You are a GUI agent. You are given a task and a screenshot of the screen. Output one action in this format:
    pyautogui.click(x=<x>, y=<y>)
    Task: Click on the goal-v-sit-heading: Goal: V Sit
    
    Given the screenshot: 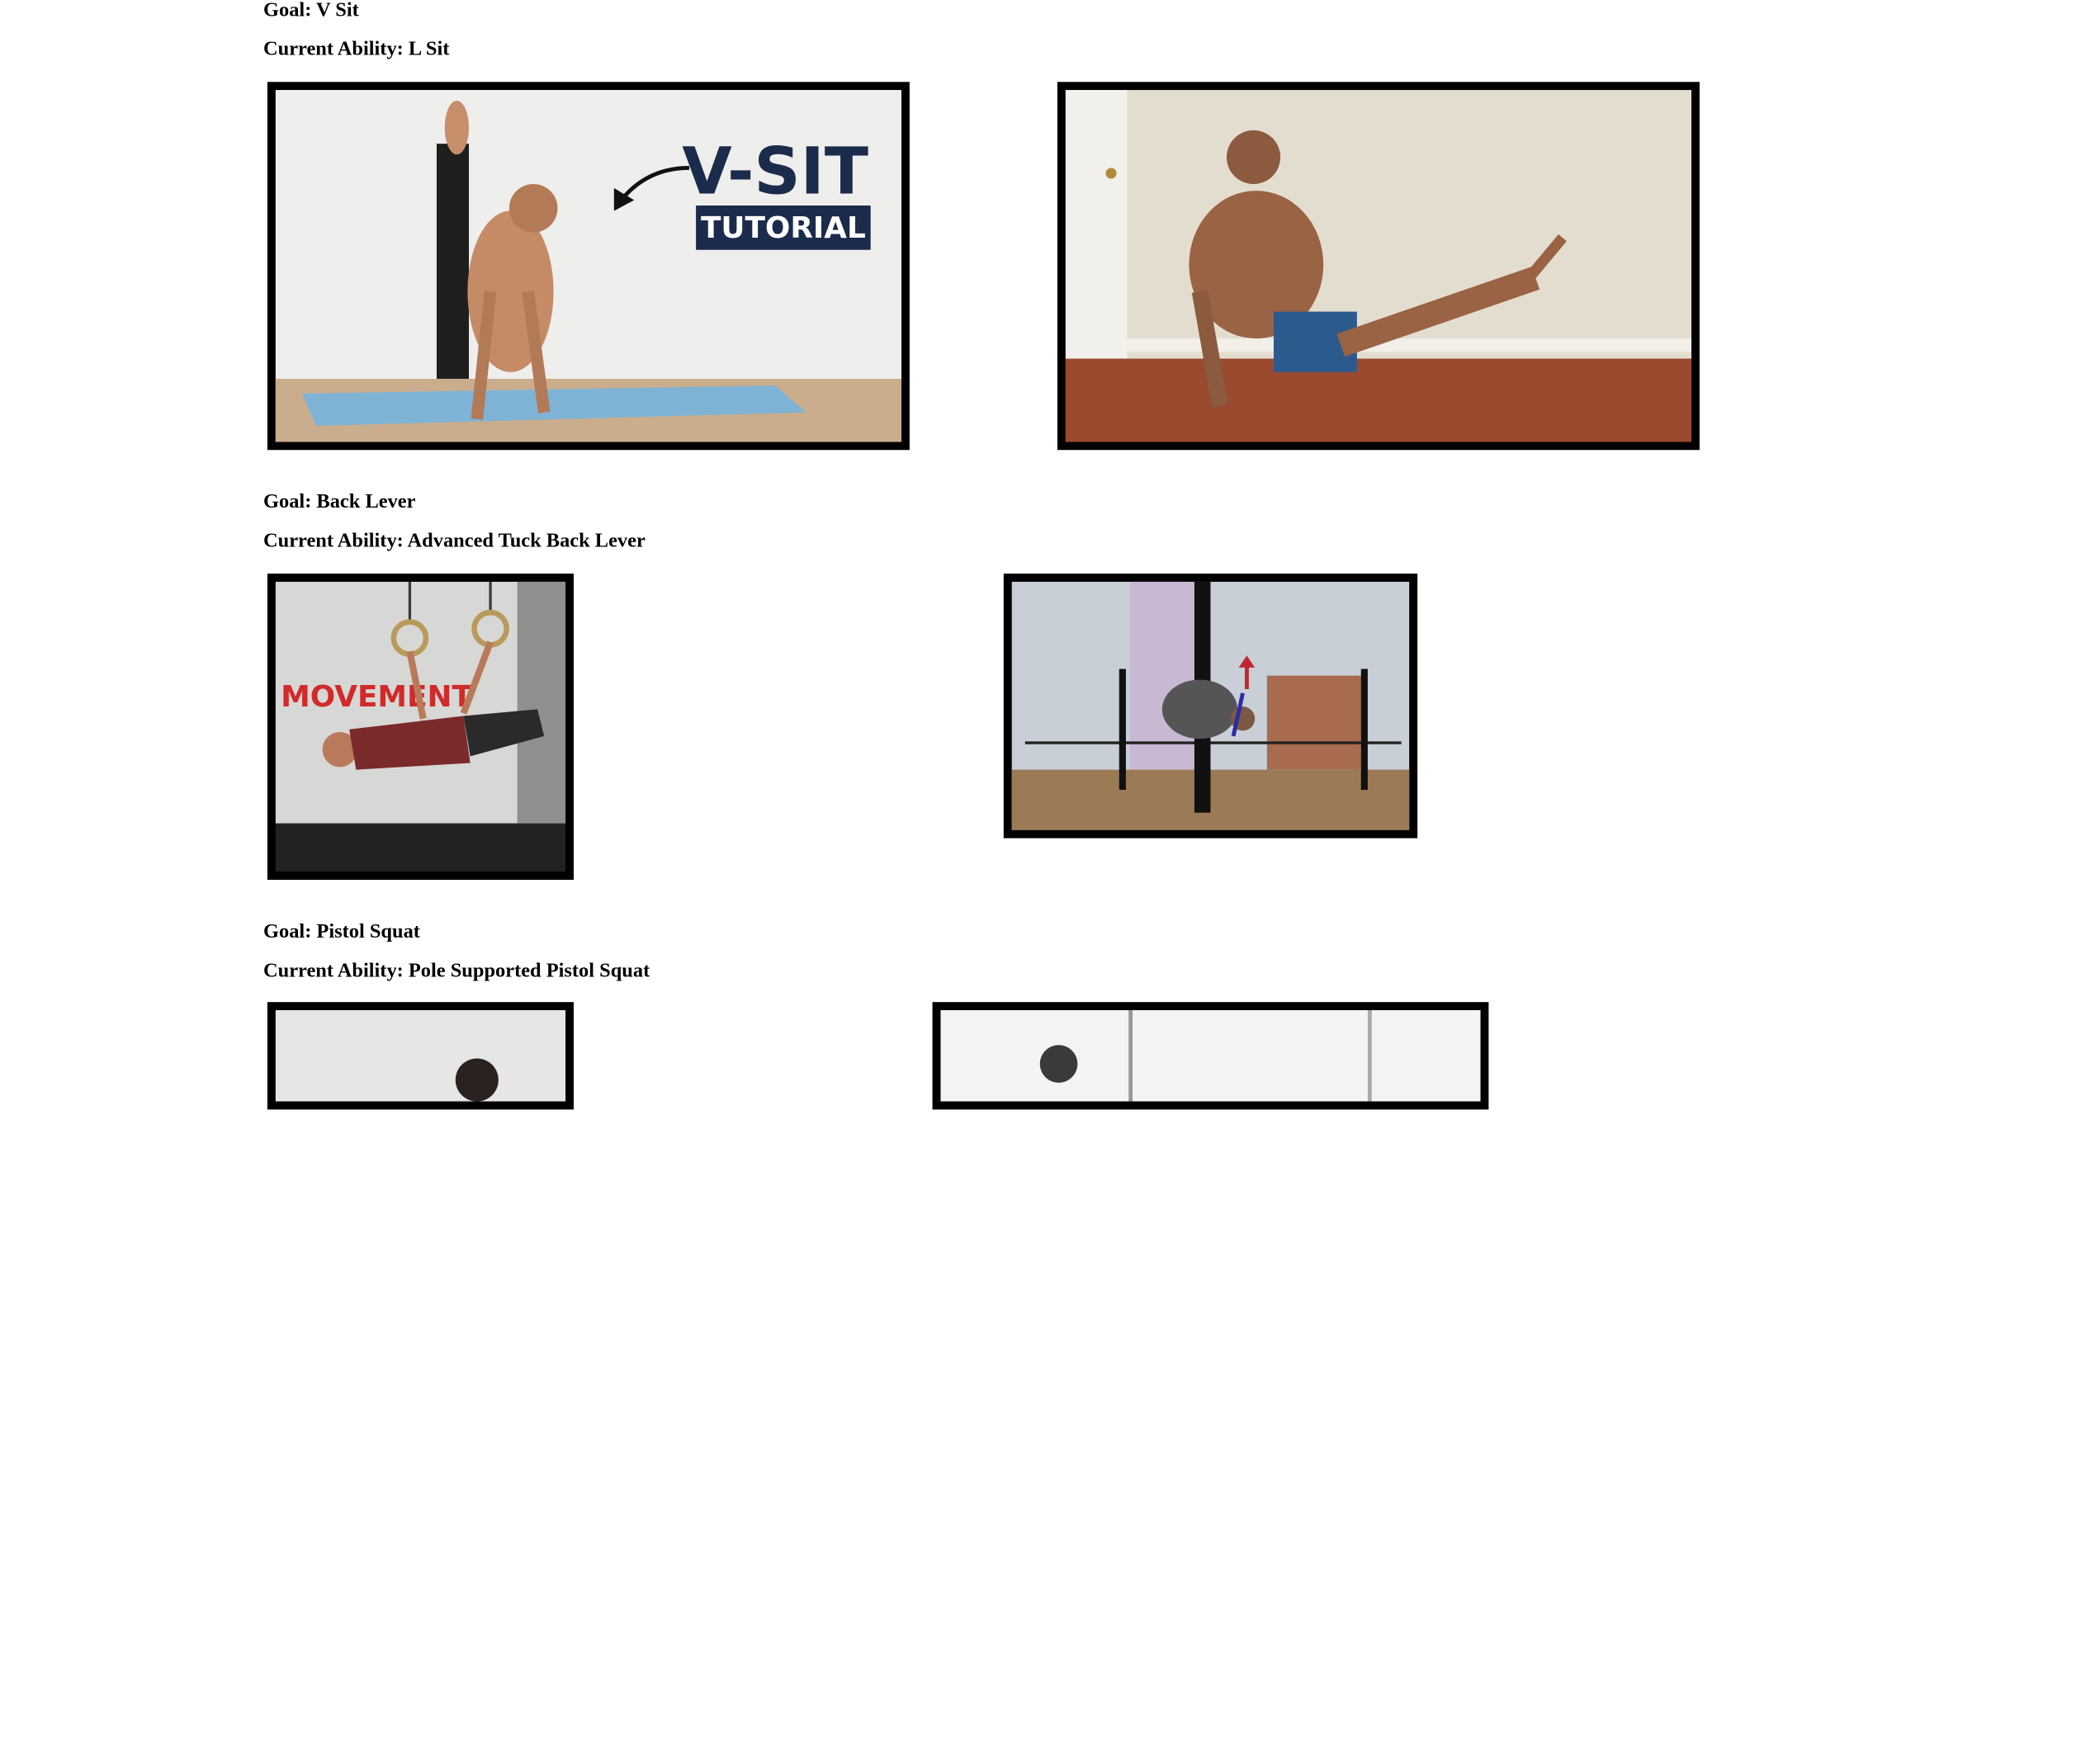 What is the action you would take?
    pyautogui.click(x=311, y=11)
    